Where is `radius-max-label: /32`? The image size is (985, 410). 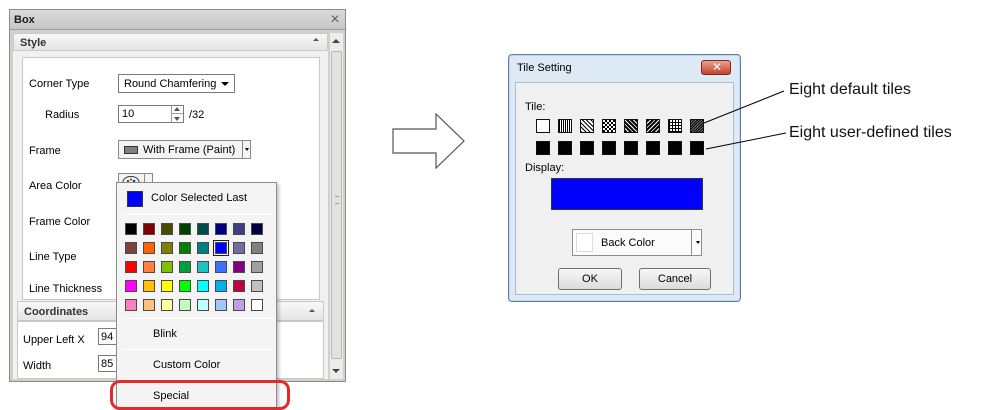
radius-max-label: /32 is located at coordinates (197, 115).